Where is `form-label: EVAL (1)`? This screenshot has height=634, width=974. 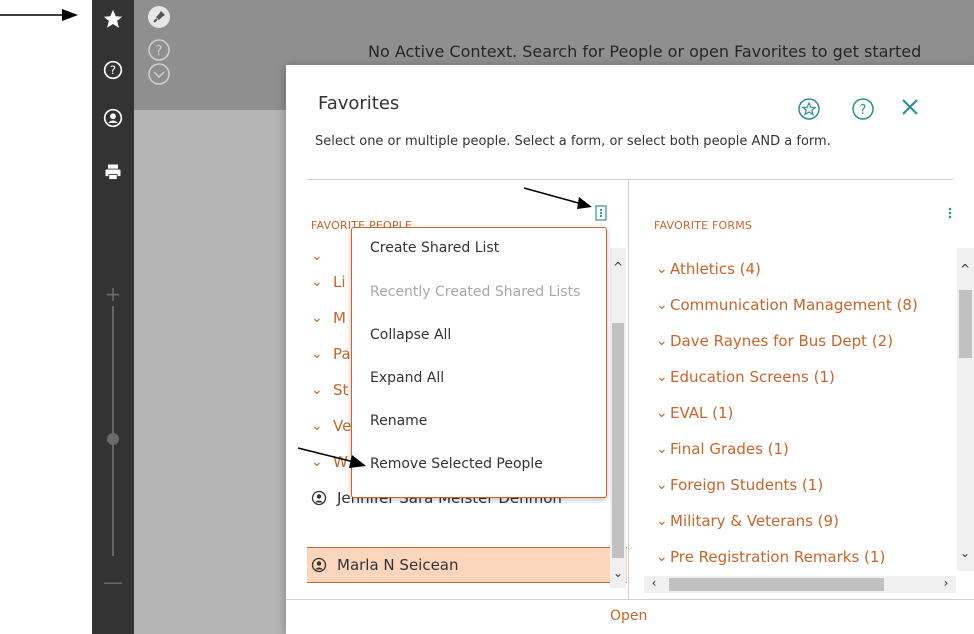 form-label: EVAL (1) is located at coordinates (702, 413).